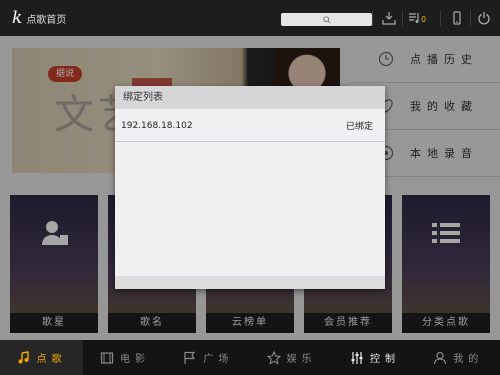  I want to click on nav-item-control: 控制, so click(374, 357).